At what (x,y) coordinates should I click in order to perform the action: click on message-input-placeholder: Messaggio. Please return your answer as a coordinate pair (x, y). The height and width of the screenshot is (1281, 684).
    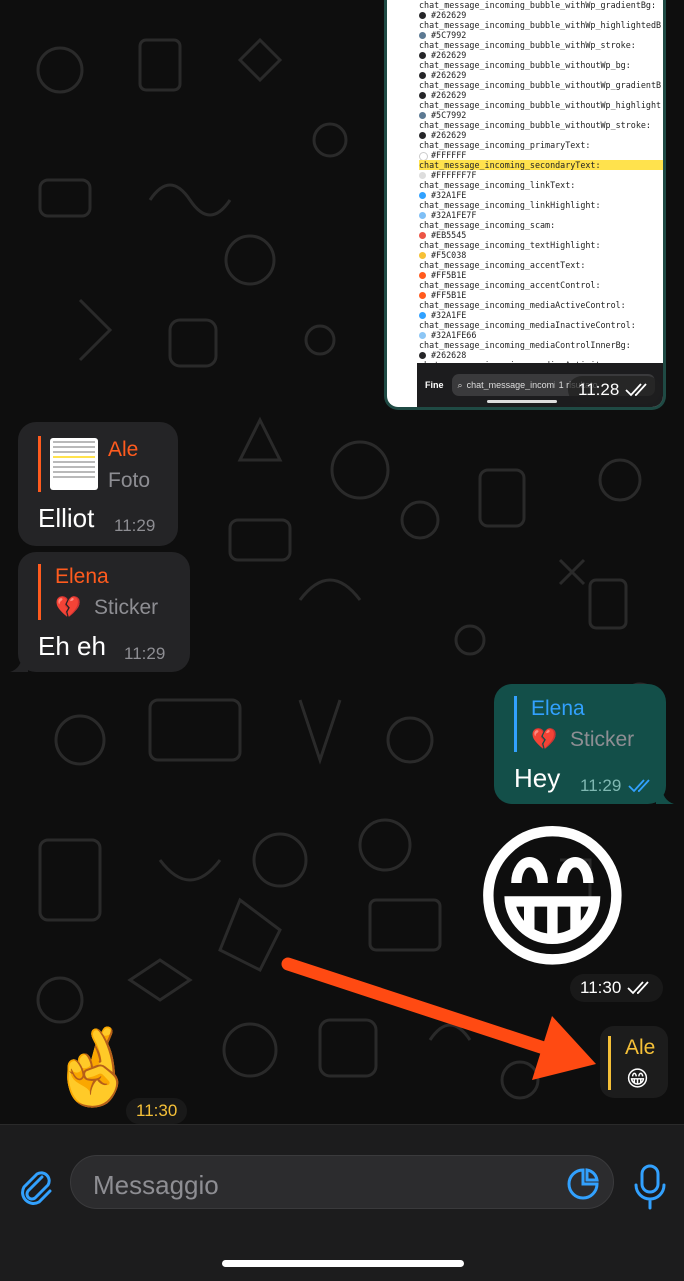
    Looking at the image, I should click on (156, 1185).